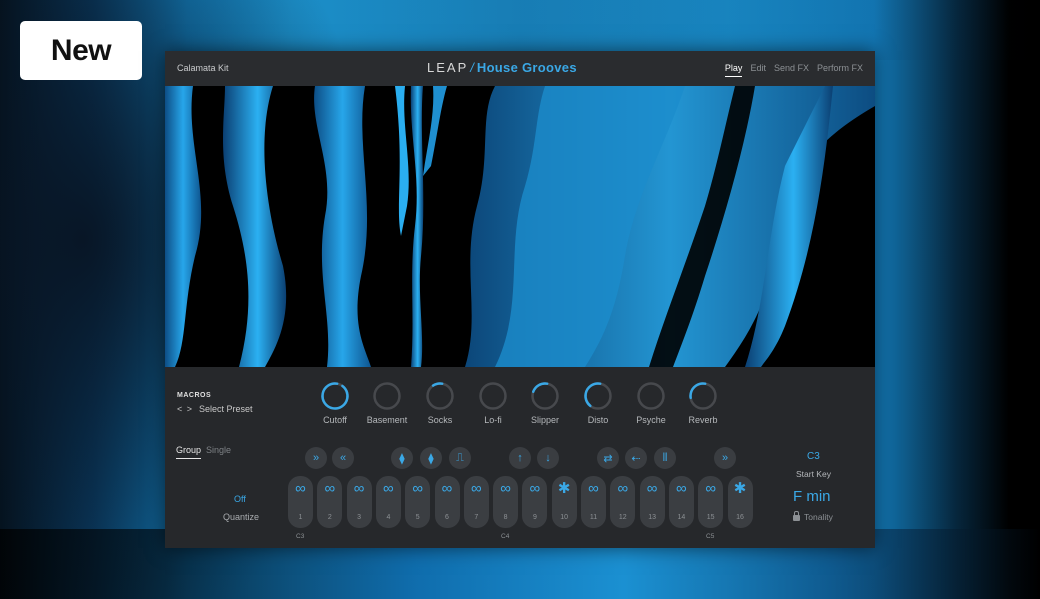 This screenshot has width=1040, height=599. What do you see at coordinates (652, 517) in the screenshot?
I see `pad-number: 13` at bounding box center [652, 517].